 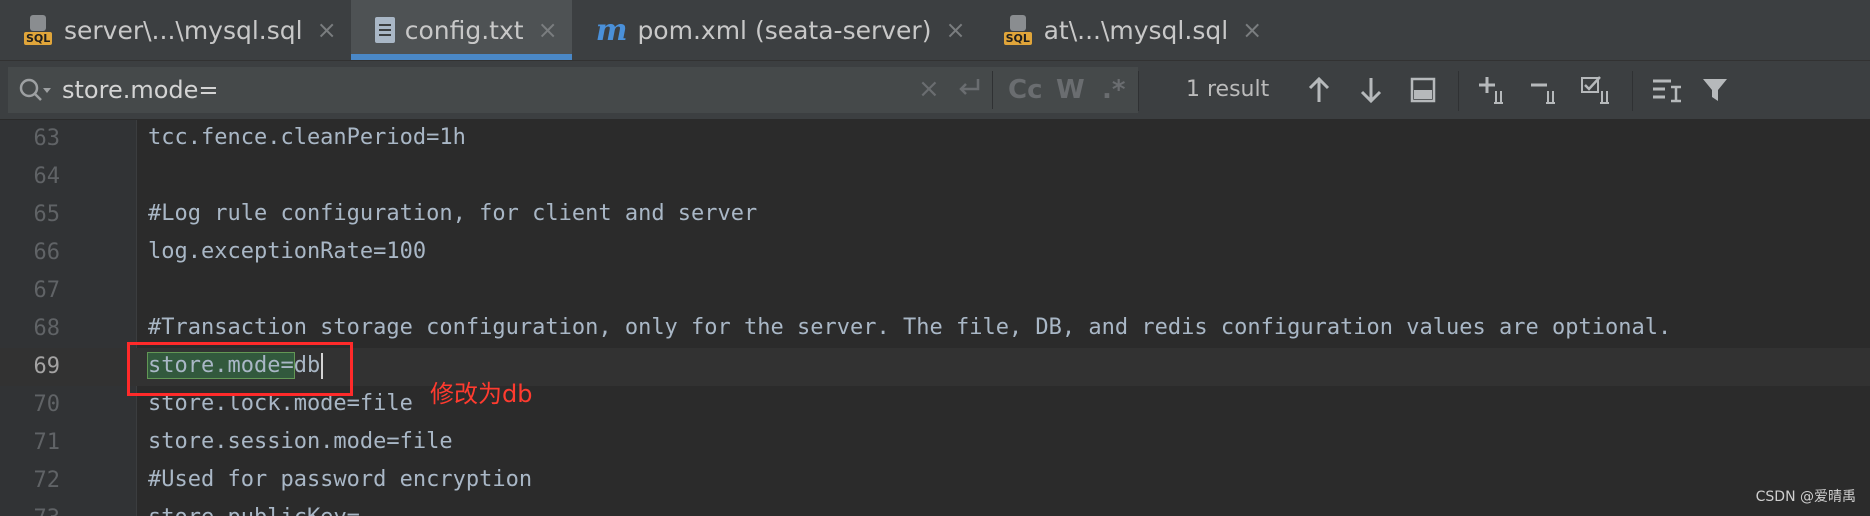 What do you see at coordinates (935, 508) in the screenshot?
I see `code-line: 73 store.publicKey=` at bounding box center [935, 508].